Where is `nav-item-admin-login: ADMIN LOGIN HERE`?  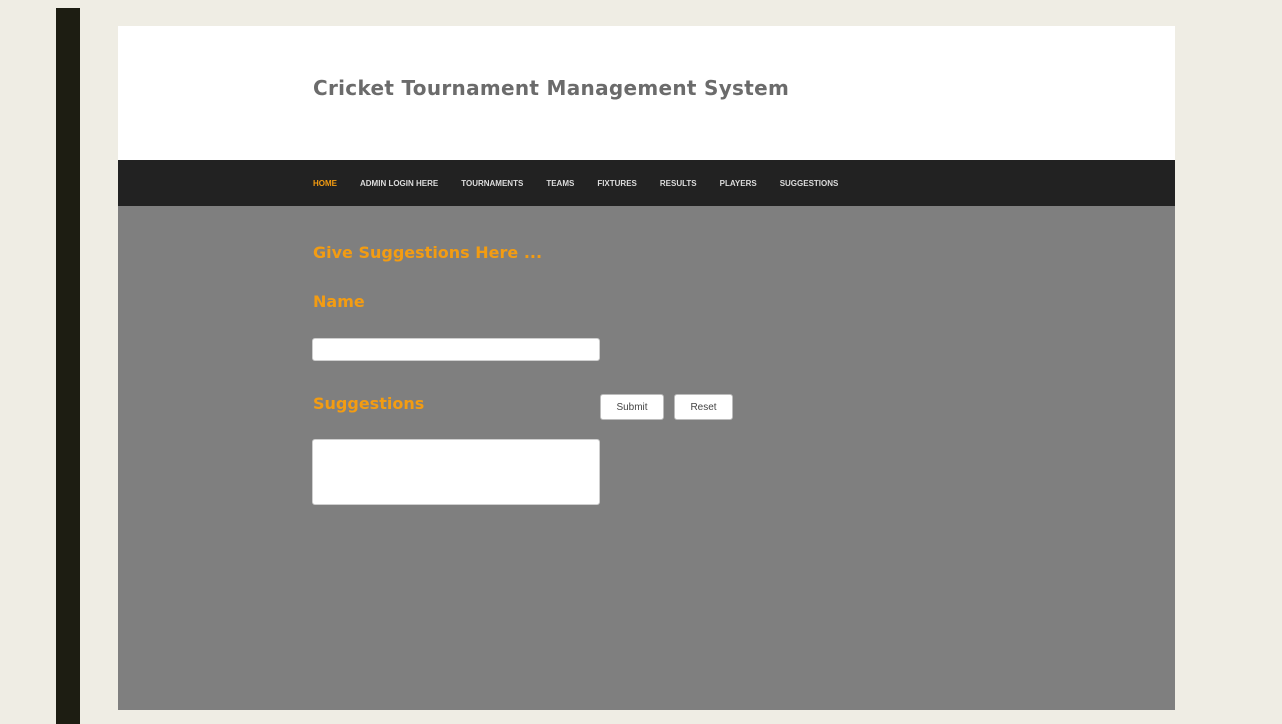
nav-item-admin-login: ADMIN LOGIN HERE is located at coordinates (399, 183).